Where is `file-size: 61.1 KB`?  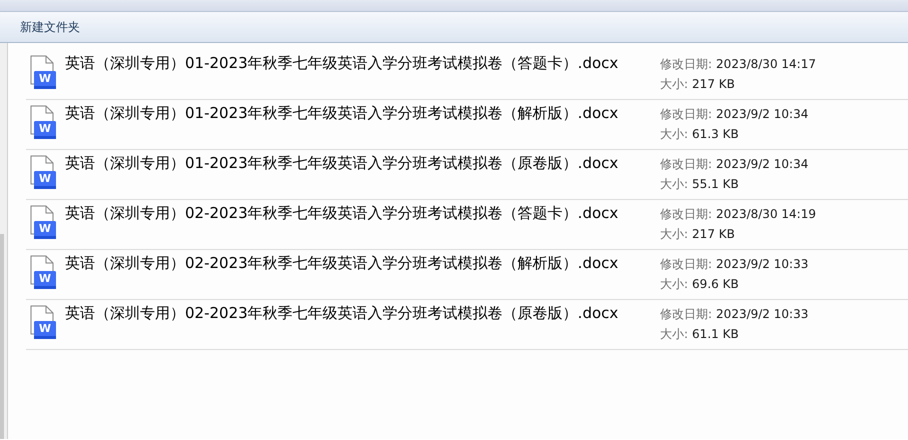 file-size: 61.1 KB is located at coordinates (715, 334).